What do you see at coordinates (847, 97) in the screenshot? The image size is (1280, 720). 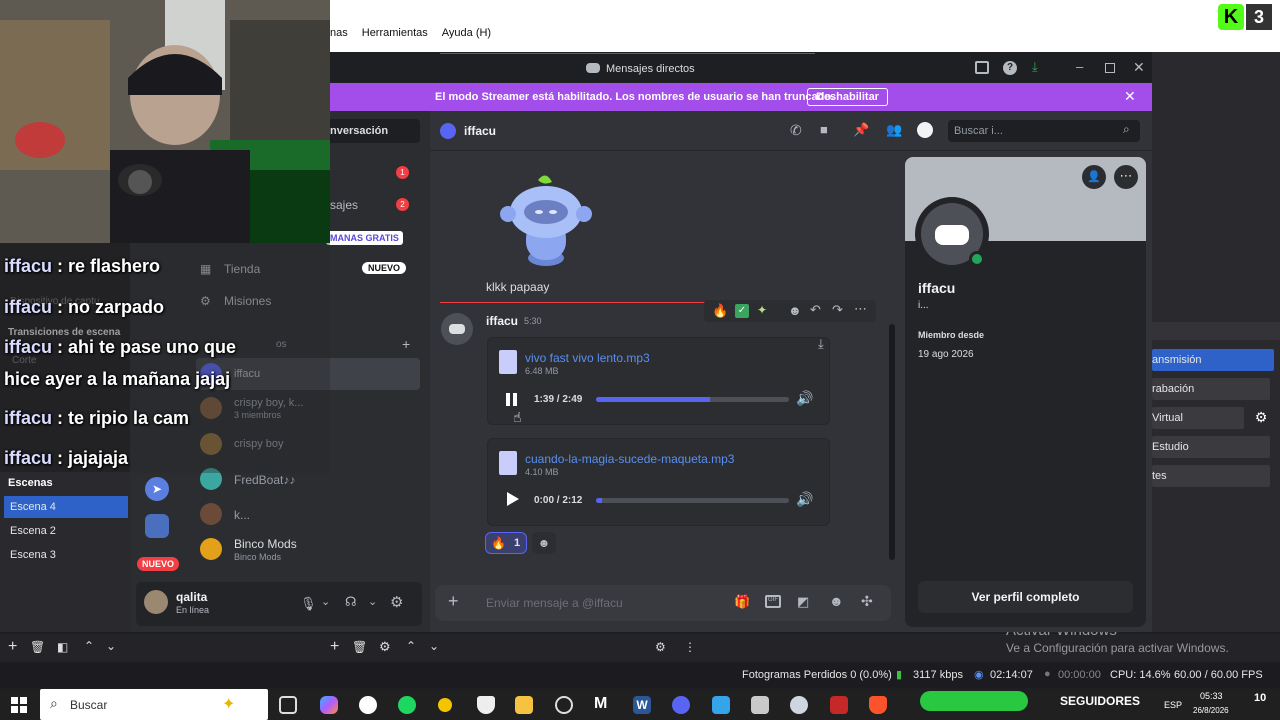 I see `disable-streamer-button: Deshabilitar` at bounding box center [847, 97].